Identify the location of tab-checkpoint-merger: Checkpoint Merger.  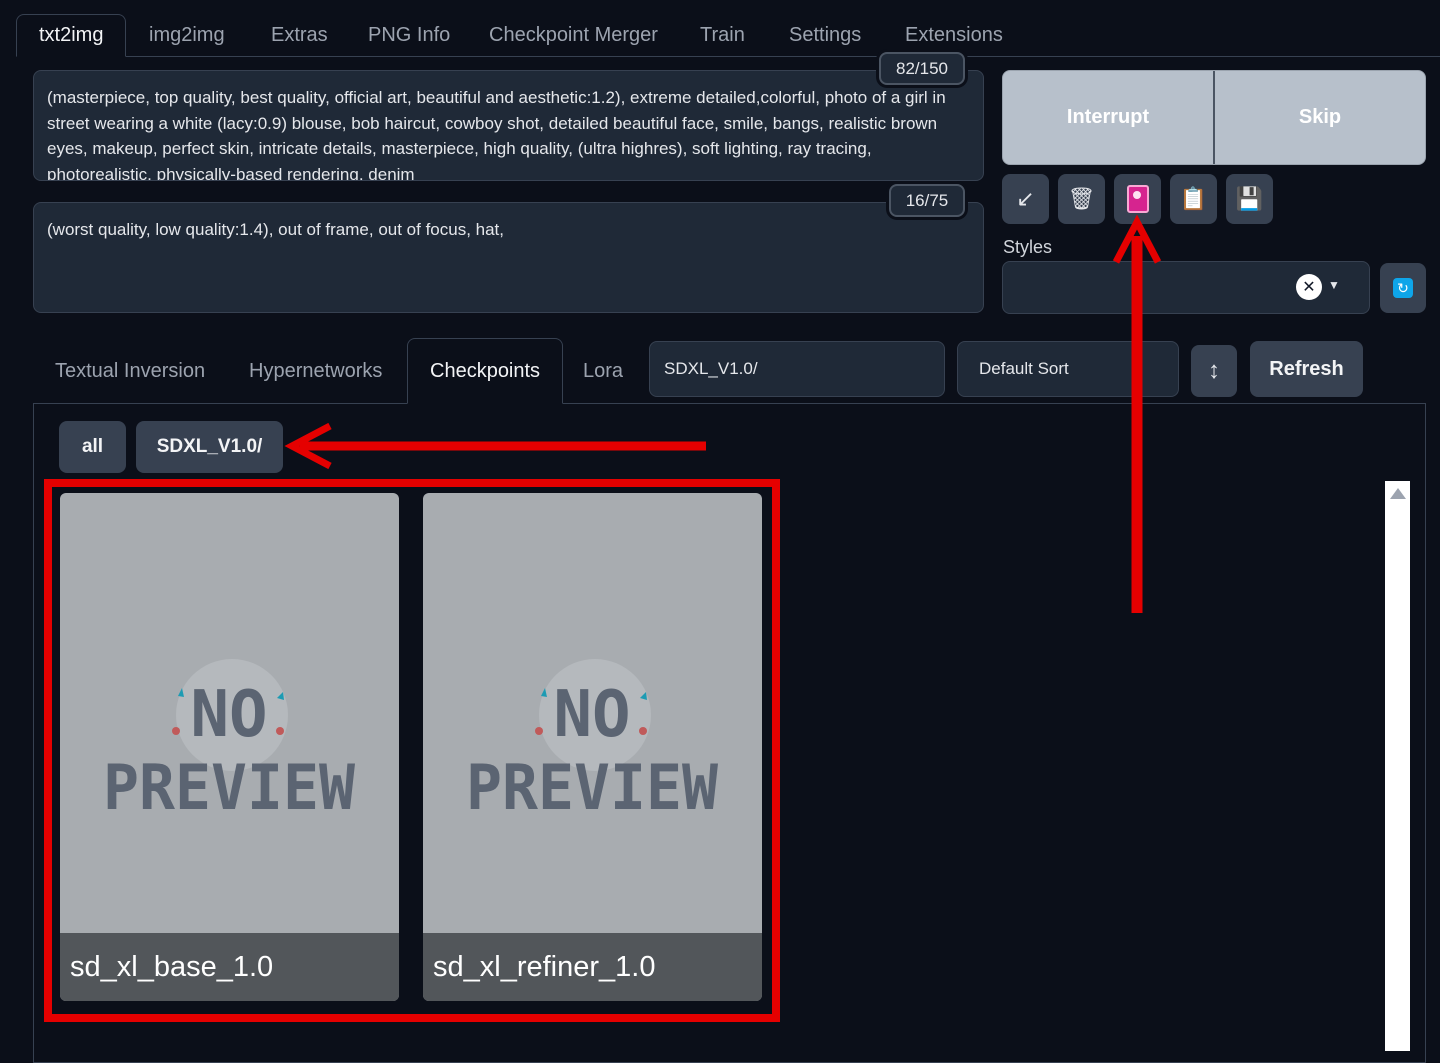
(573, 35).